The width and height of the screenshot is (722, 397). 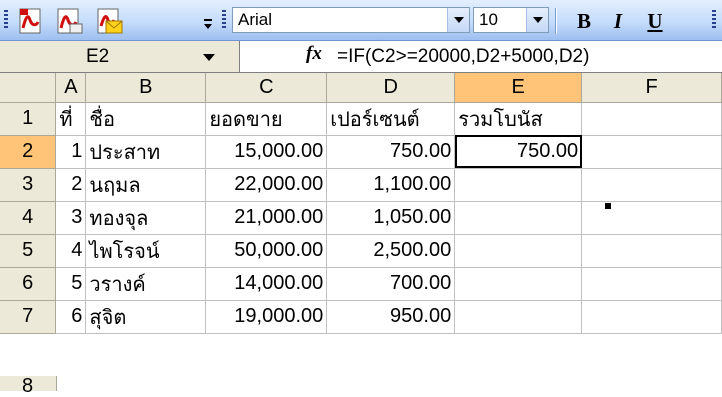 What do you see at coordinates (266, 185) in the screenshot?
I see `cell-c3: 22,000.00` at bounding box center [266, 185].